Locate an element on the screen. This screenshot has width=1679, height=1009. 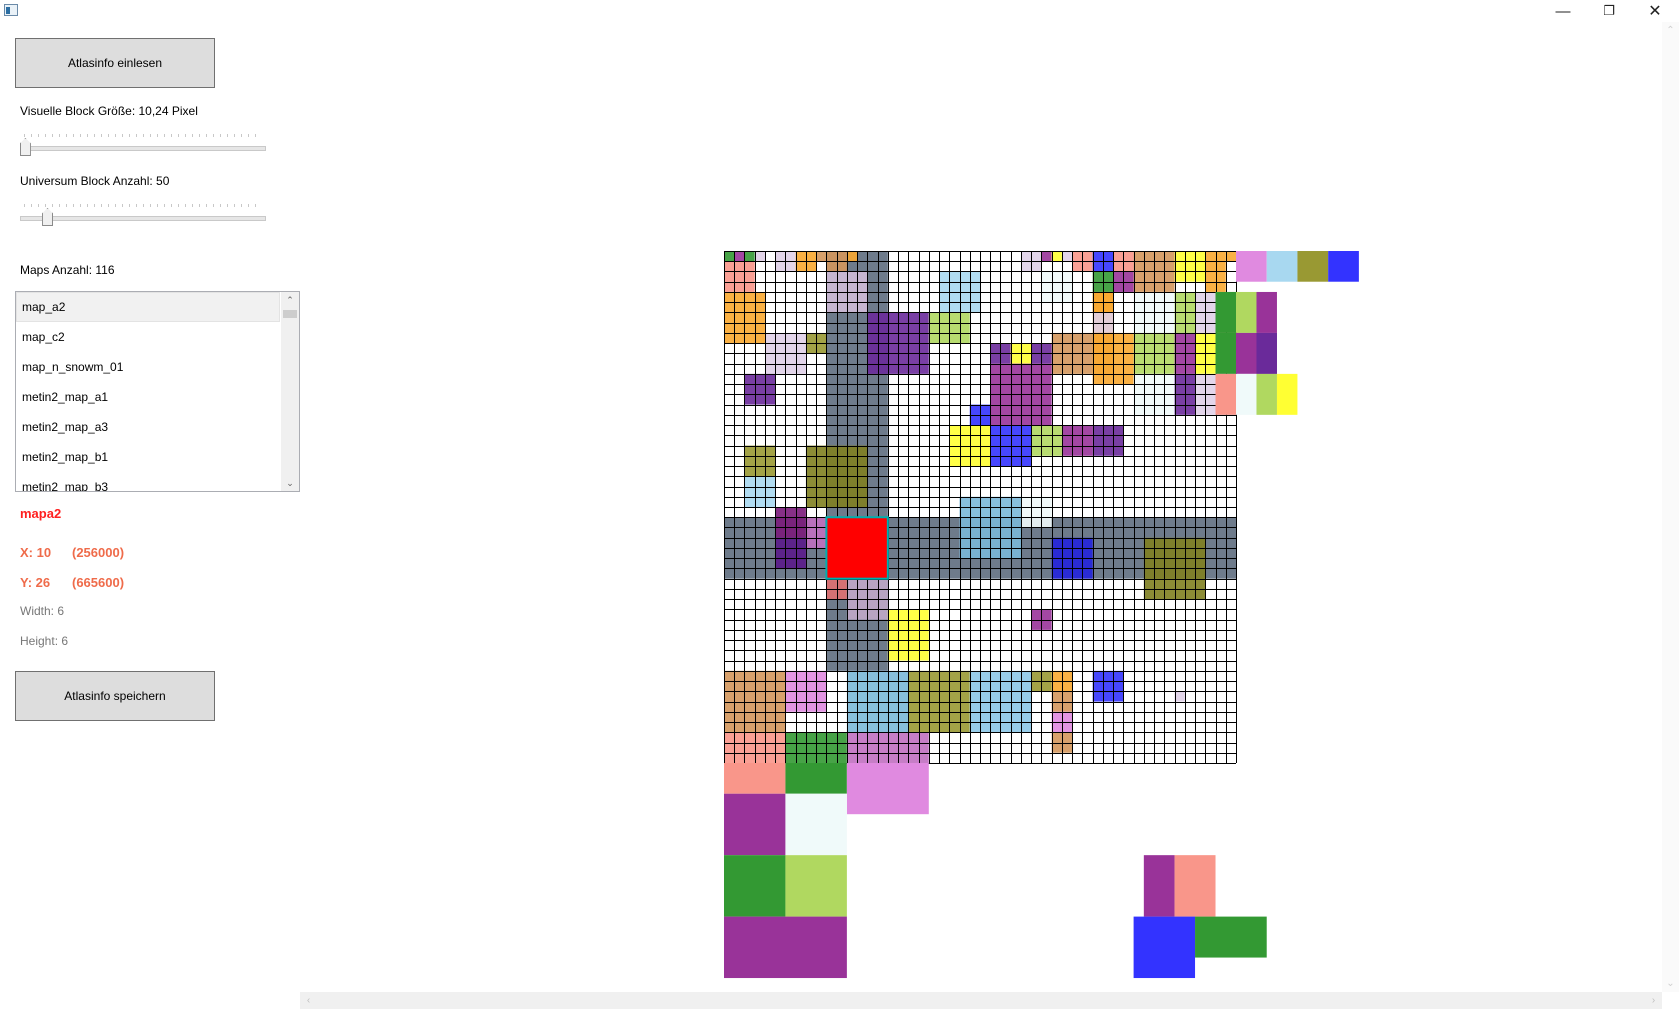
selected-map-block is located at coordinates (857, 548).